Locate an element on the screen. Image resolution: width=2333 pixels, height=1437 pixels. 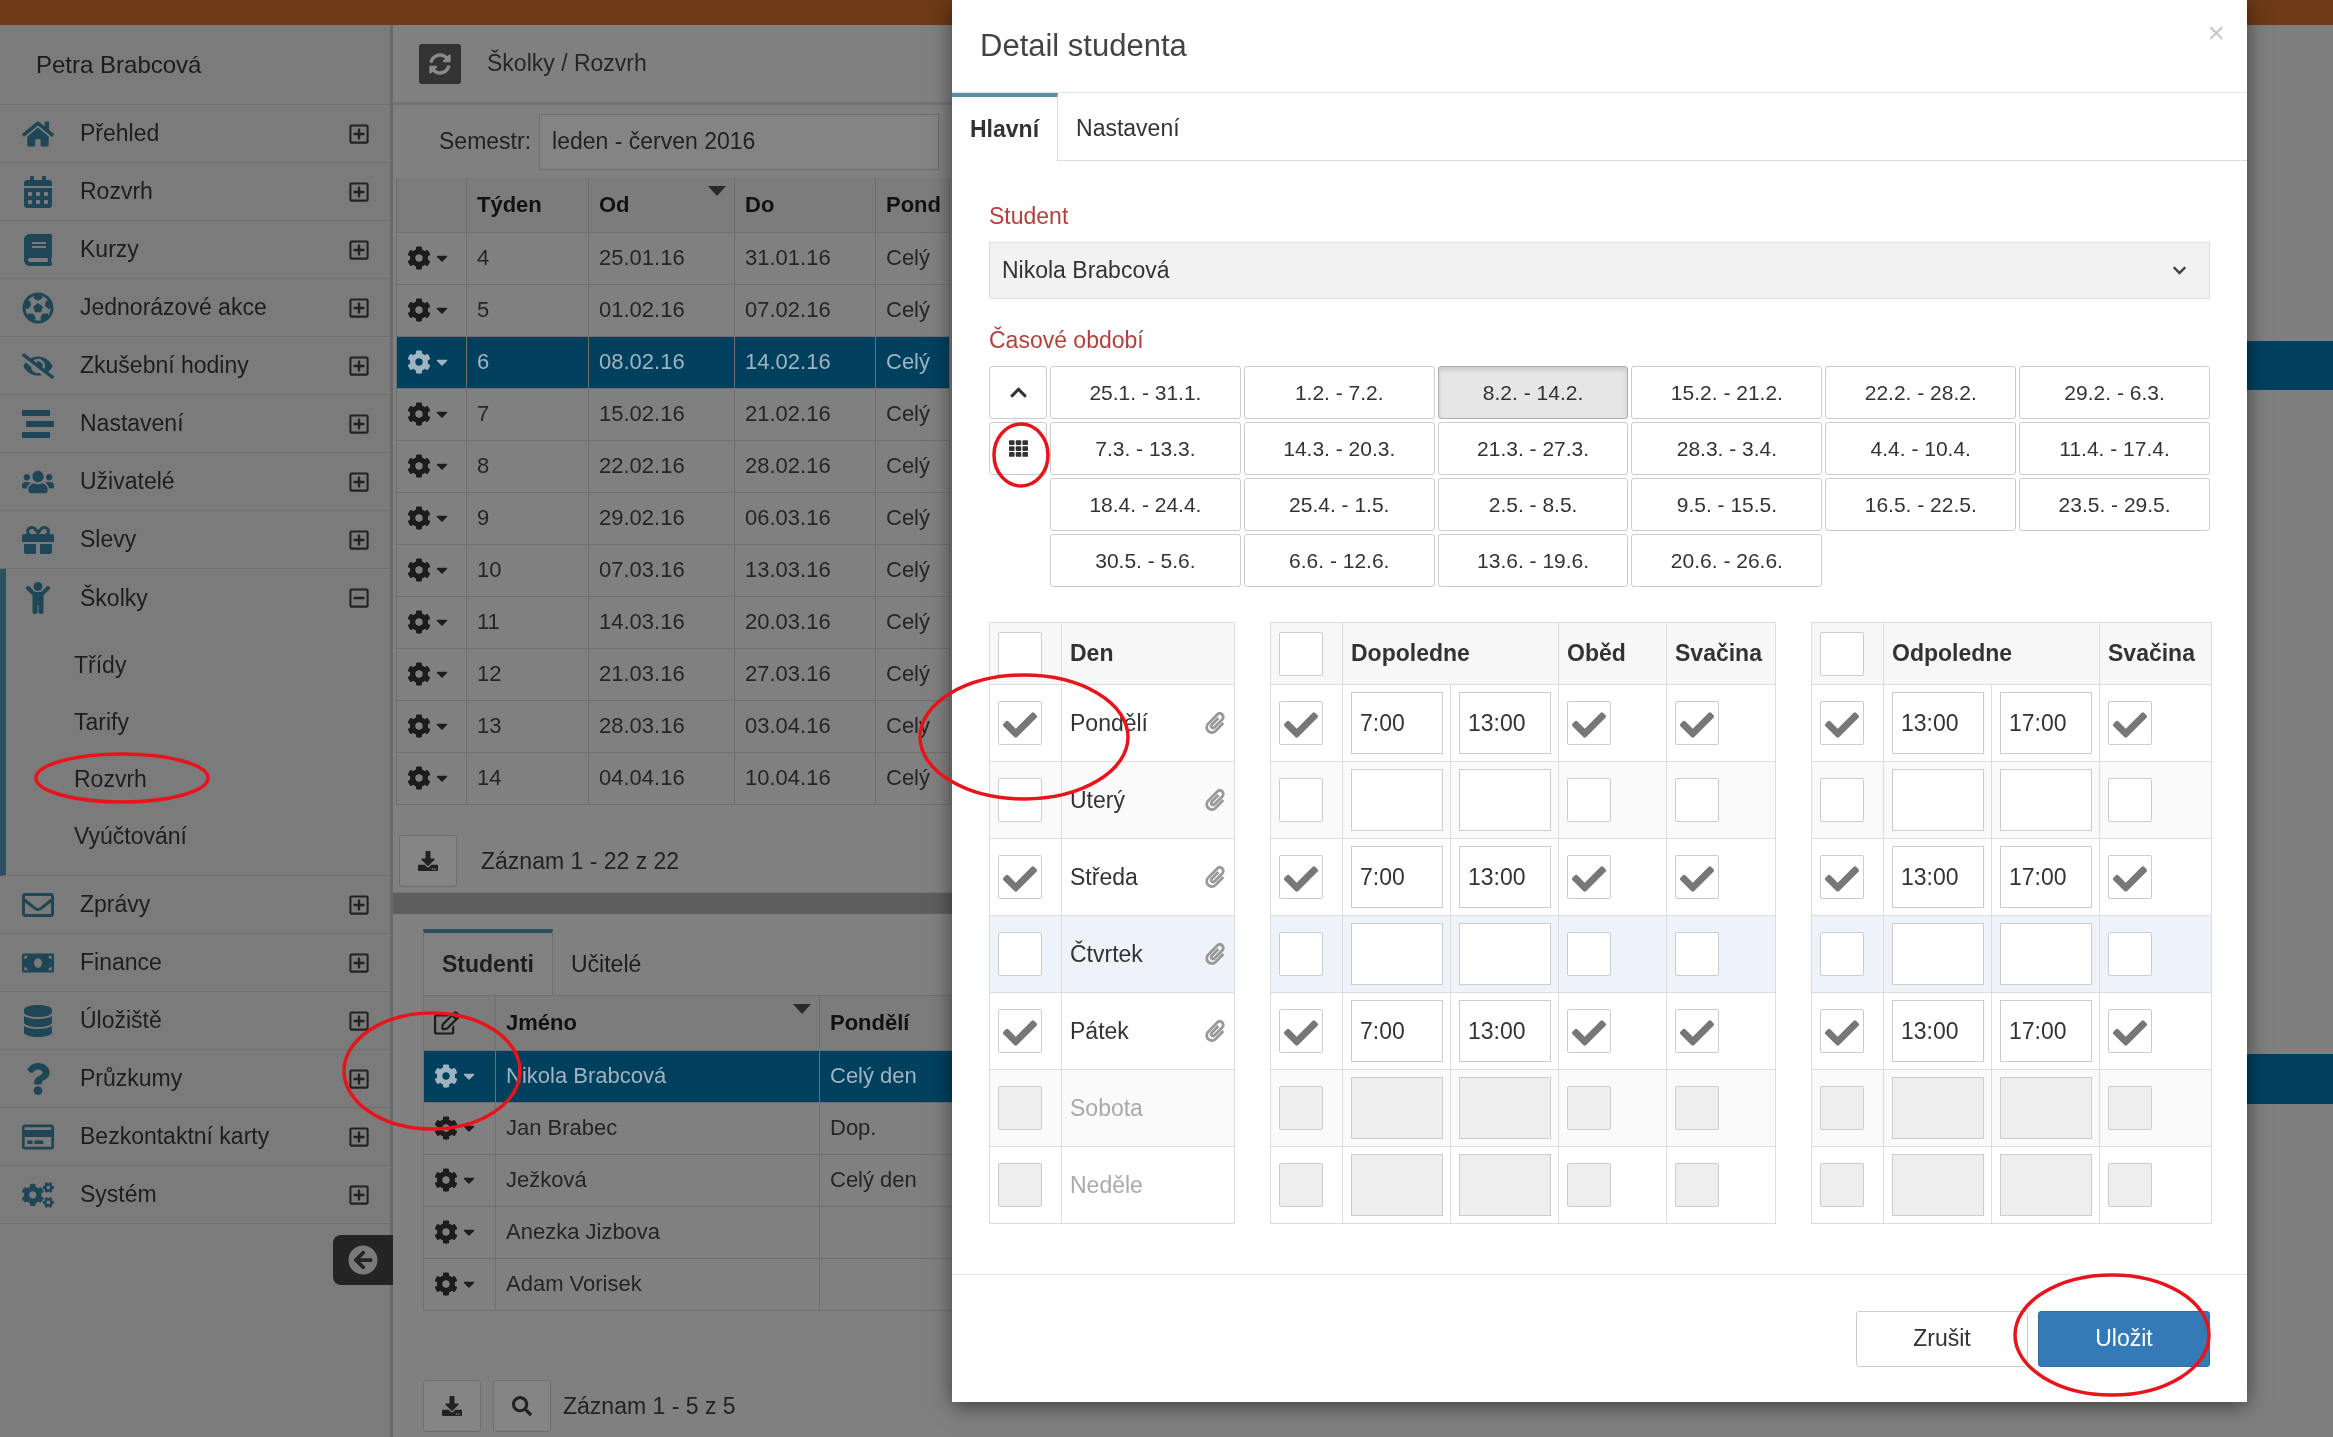
sidebar-item: Uživatelé is located at coordinates (195, 482).